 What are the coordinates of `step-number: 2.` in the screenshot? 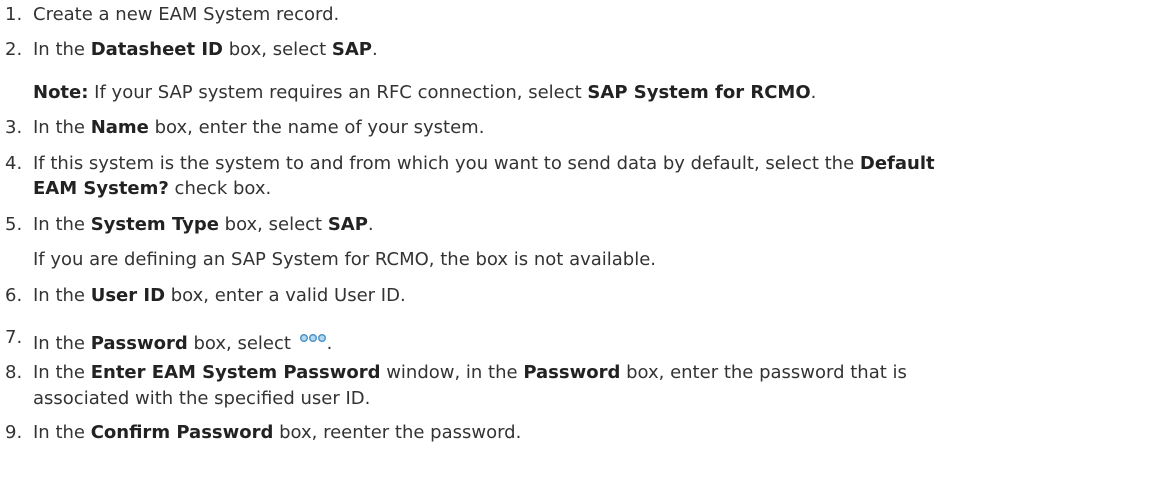 It's located at (14, 49).